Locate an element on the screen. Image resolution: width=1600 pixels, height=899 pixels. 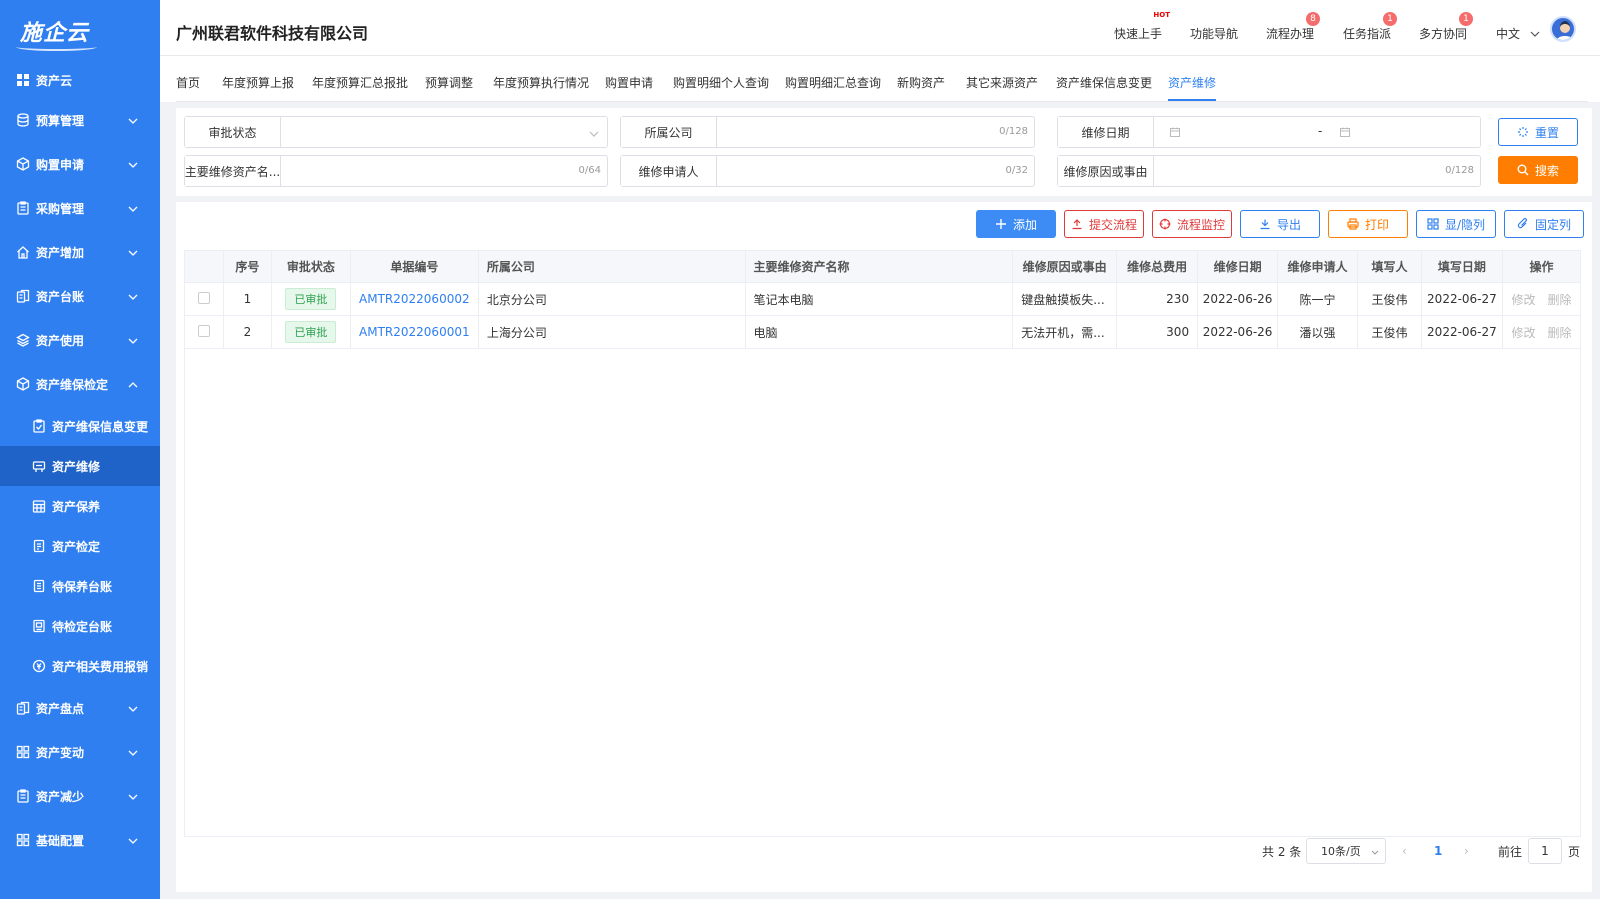
asset-name-field: 主要维修资产名... 0/64 is located at coordinates (396, 171).